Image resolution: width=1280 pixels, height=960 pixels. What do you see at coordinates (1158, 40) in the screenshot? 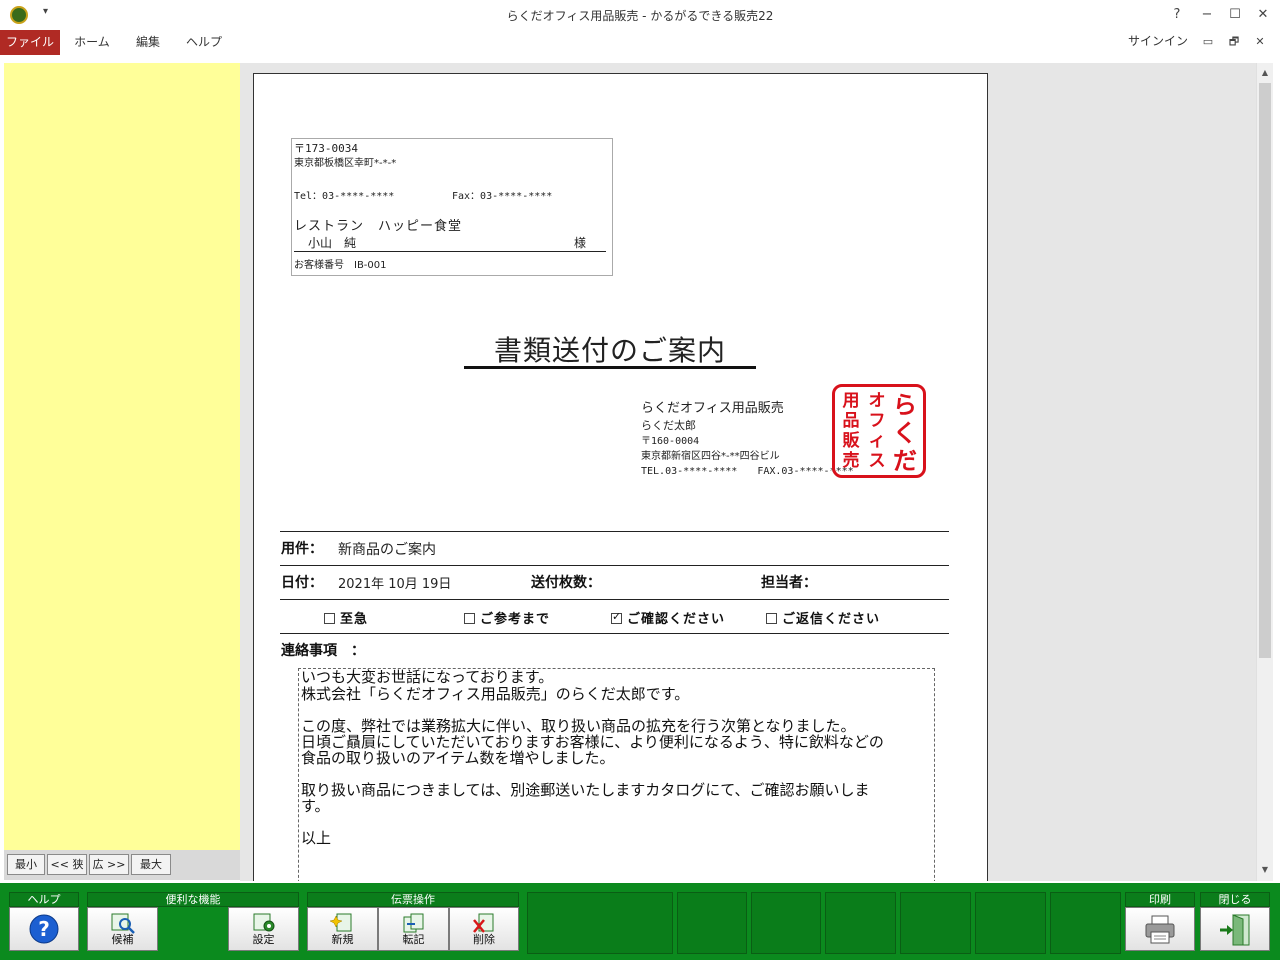
I see `signin-link: サインイン` at bounding box center [1158, 40].